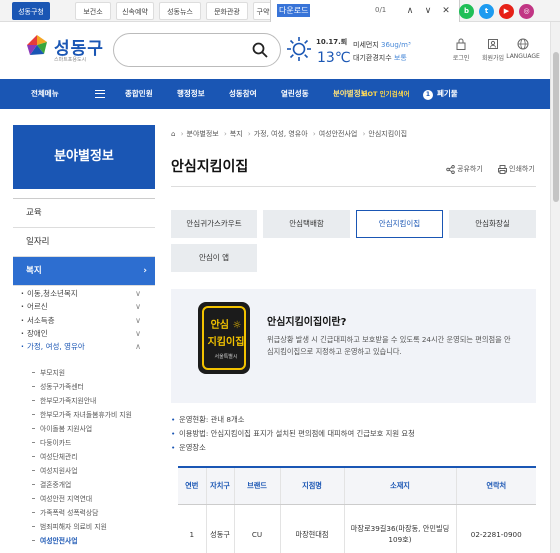  Describe the element at coordinates (338, 134) in the screenshot. I see `breadcrumb-item: 여성안전사업` at that location.